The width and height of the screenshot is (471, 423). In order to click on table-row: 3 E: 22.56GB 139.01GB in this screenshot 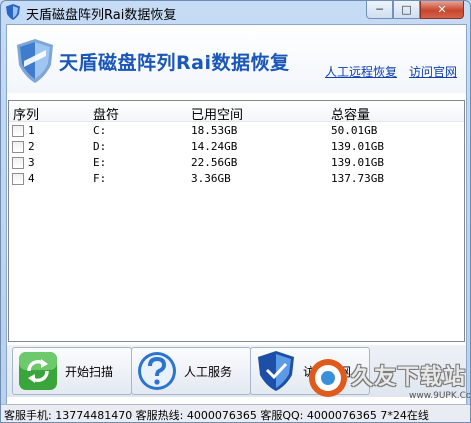, I will do `click(236, 163)`.